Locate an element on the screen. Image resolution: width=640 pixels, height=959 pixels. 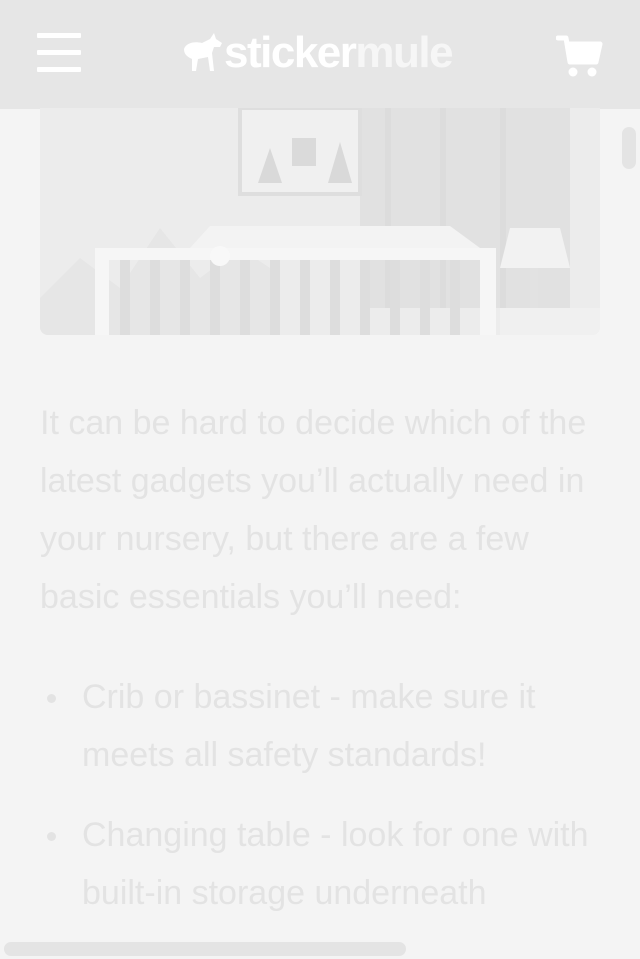
vertical-scrollbar is located at coordinates (629, 148).